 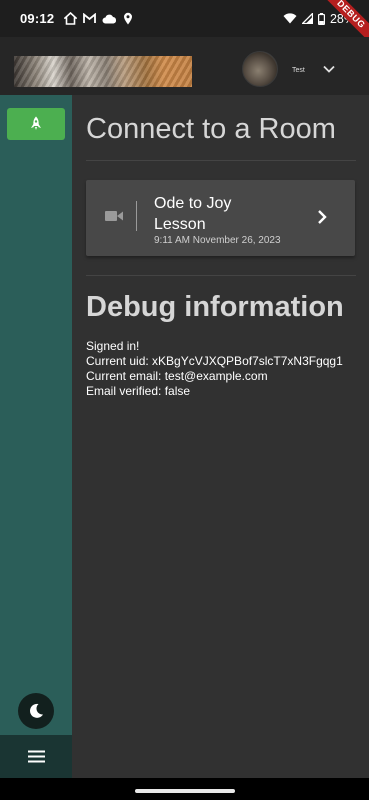 I want to click on gmail-icon, so click(x=90, y=18).